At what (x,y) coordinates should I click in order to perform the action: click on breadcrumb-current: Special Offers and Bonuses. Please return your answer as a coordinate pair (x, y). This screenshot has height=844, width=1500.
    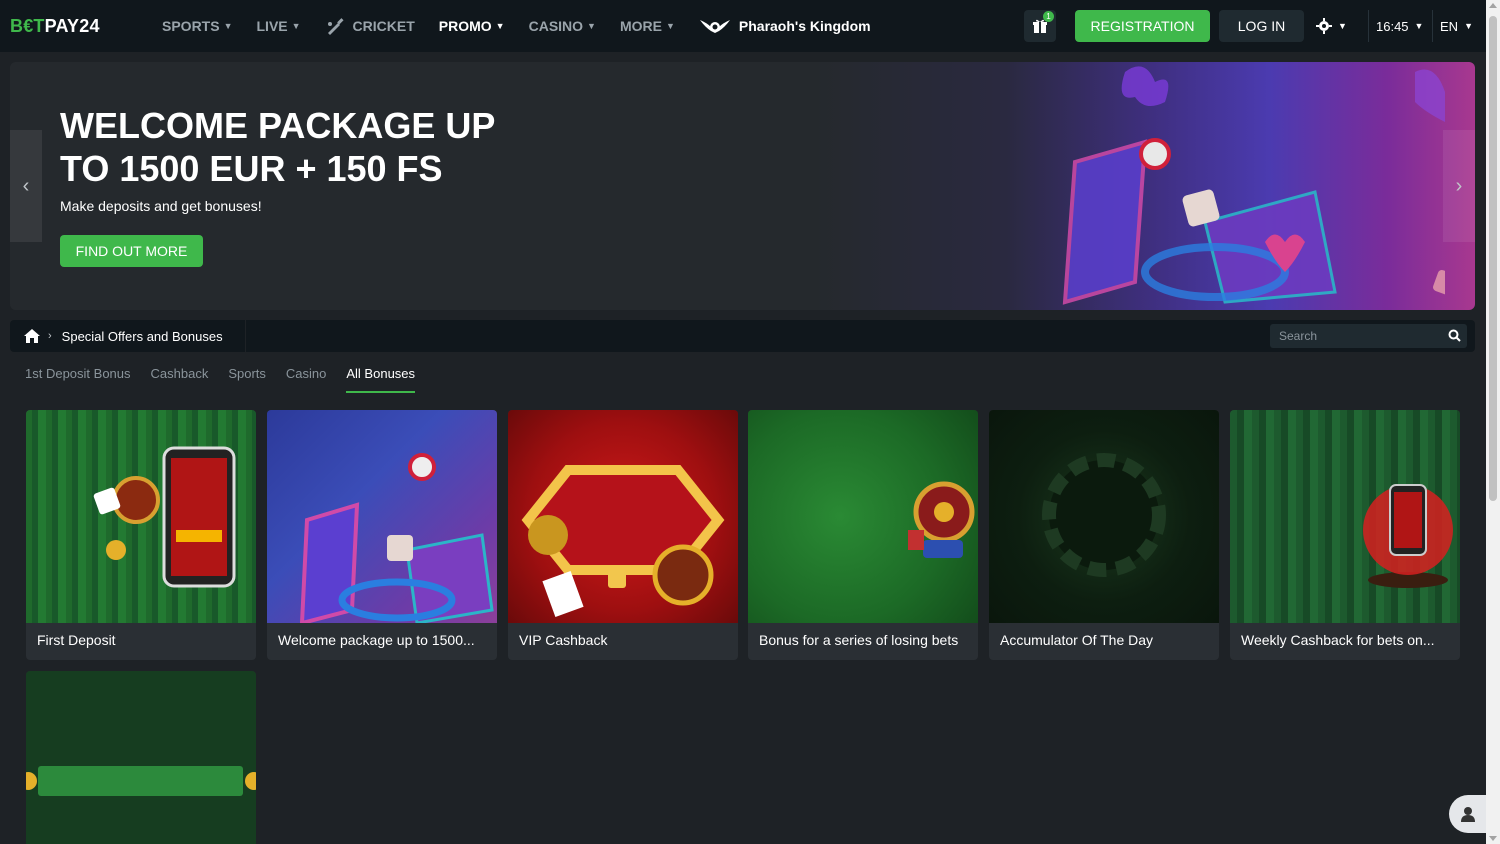
    Looking at the image, I should click on (142, 336).